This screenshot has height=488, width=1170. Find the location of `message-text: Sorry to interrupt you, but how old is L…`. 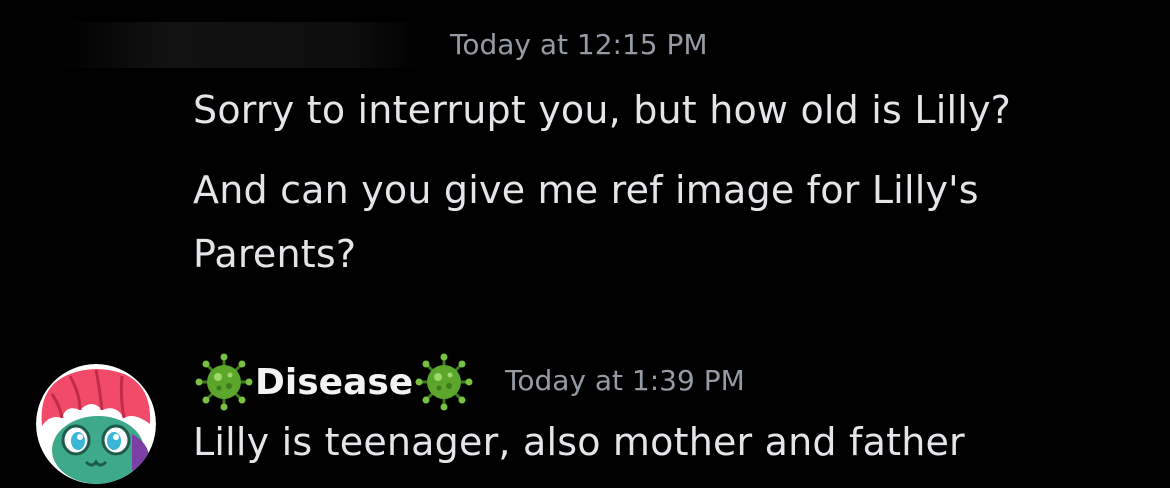

message-text: Sorry to interrupt you, but how old is L… is located at coordinates (602, 110).